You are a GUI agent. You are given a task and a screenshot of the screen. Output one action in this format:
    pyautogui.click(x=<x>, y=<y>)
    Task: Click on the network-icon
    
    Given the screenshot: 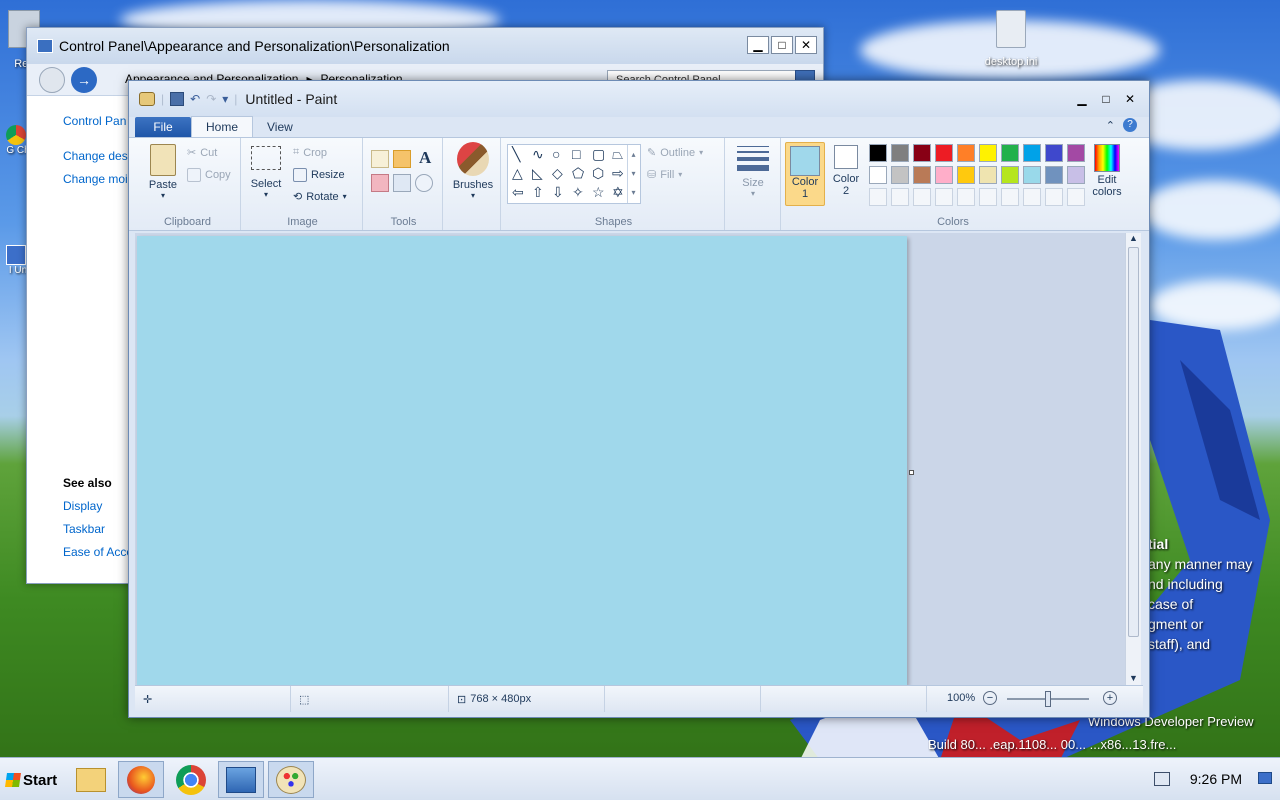 What is the action you would take?
    pyautogui.click(x=1162, y=779)
    